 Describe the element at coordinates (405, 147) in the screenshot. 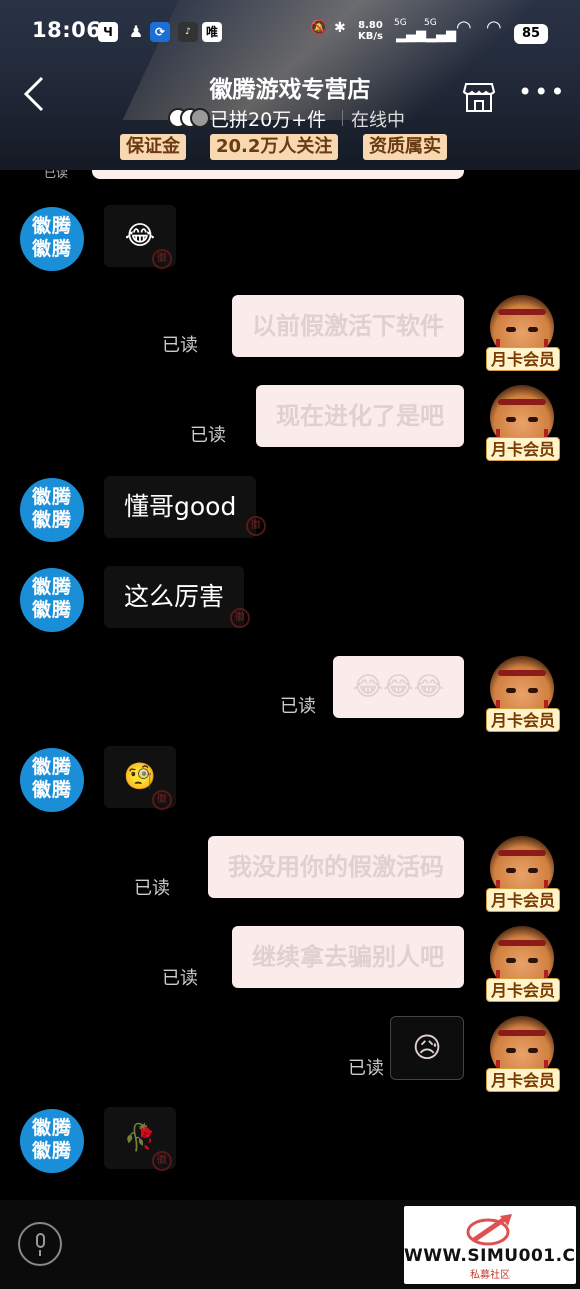

I see `badge-verified: 资质属实` at that location.